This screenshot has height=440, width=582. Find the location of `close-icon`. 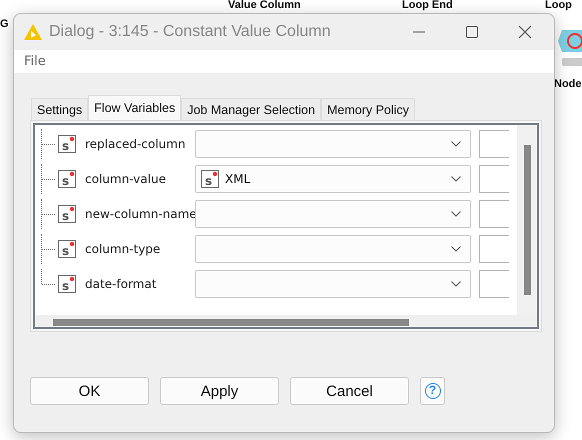

close-icon is located at coordinates (525, 32).